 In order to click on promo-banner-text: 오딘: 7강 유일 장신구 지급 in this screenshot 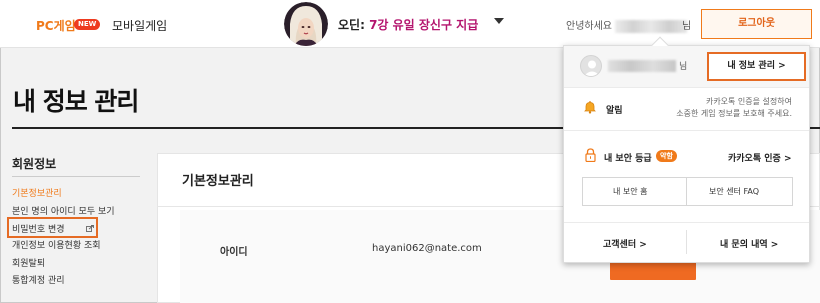, I will do `click(408, 24)`.